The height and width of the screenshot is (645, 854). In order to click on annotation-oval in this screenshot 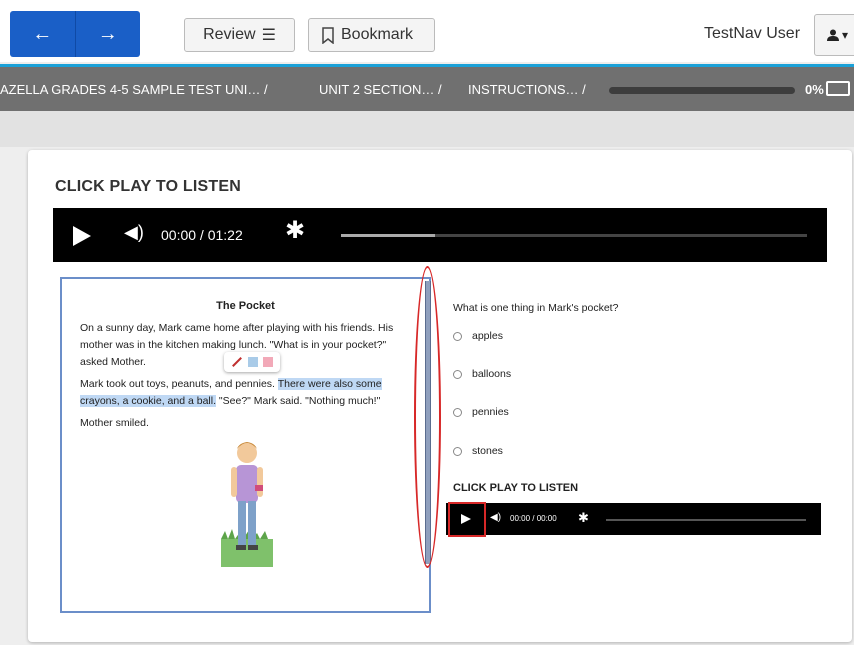, I will do `click(427, 417)`.